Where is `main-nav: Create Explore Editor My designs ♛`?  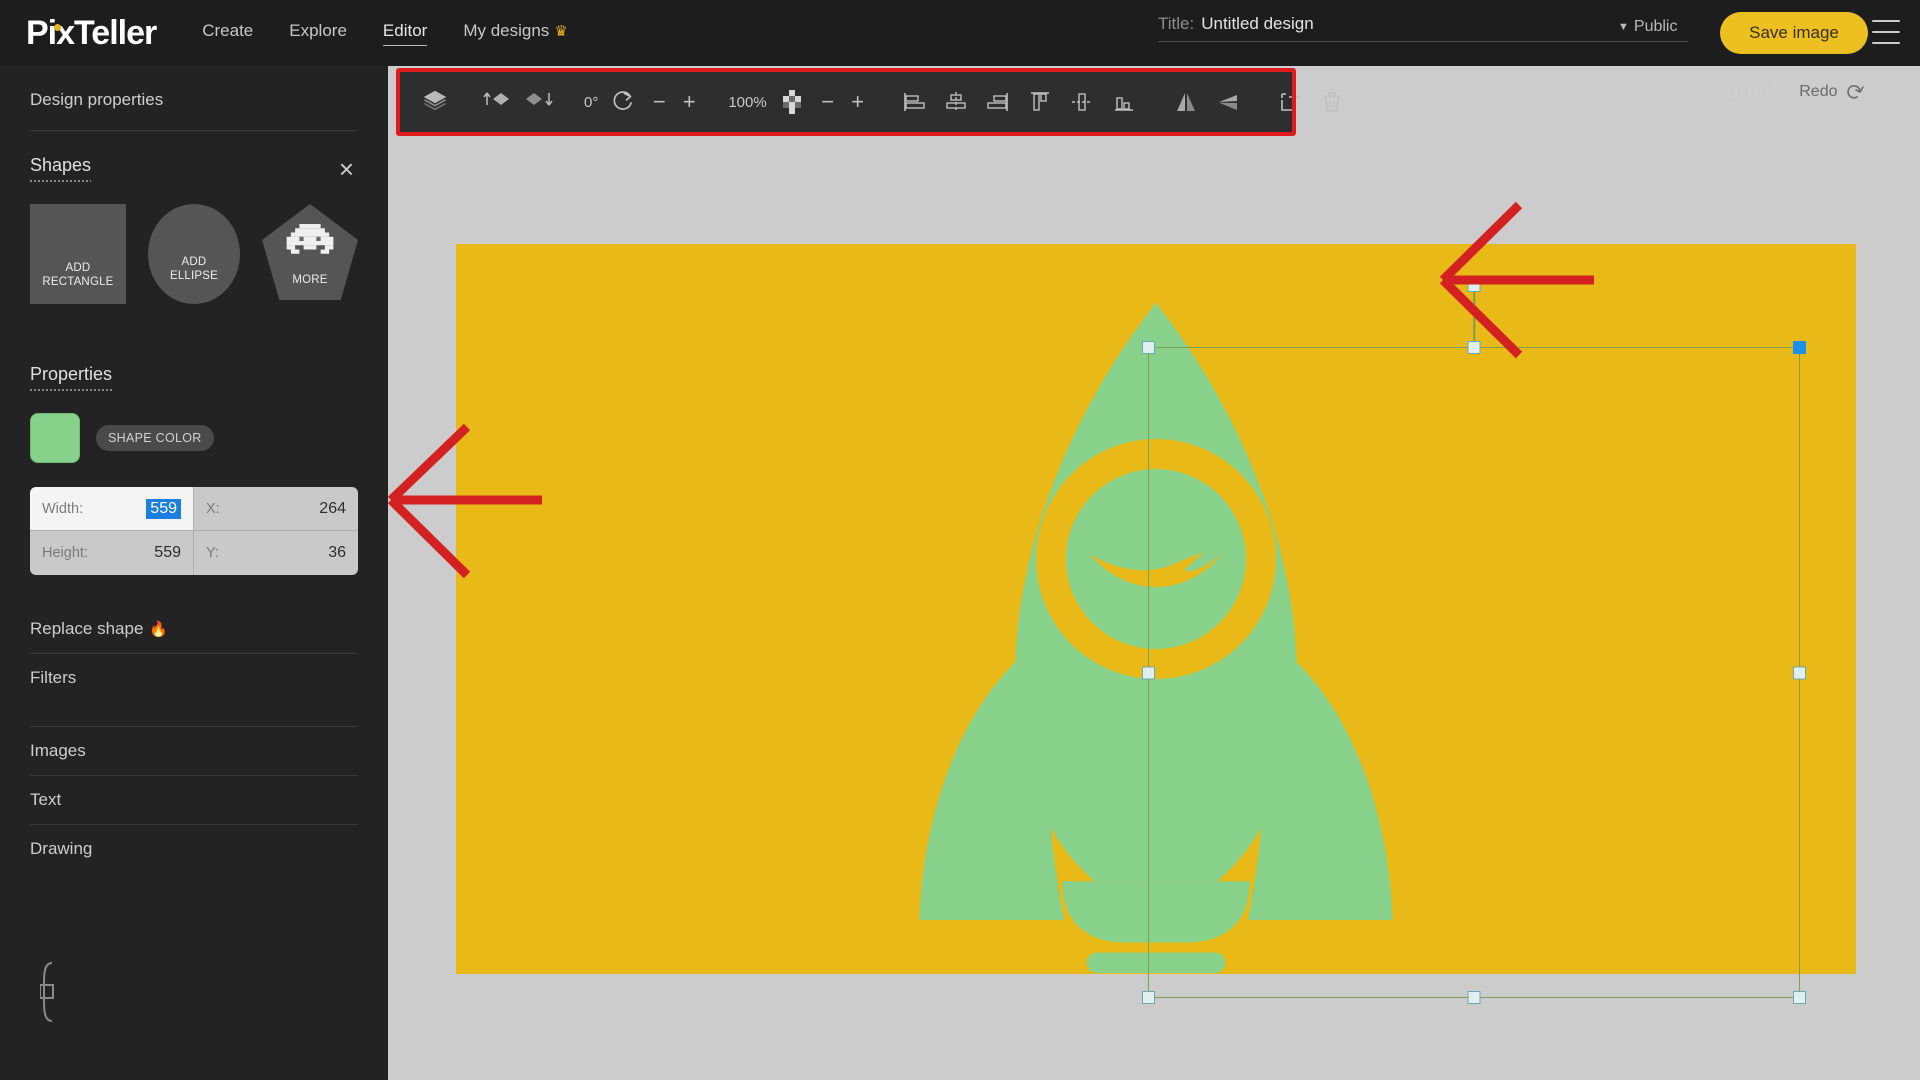 main-nav: Create Explore Editor My designs ♛ is located at coordinates (385, 33).